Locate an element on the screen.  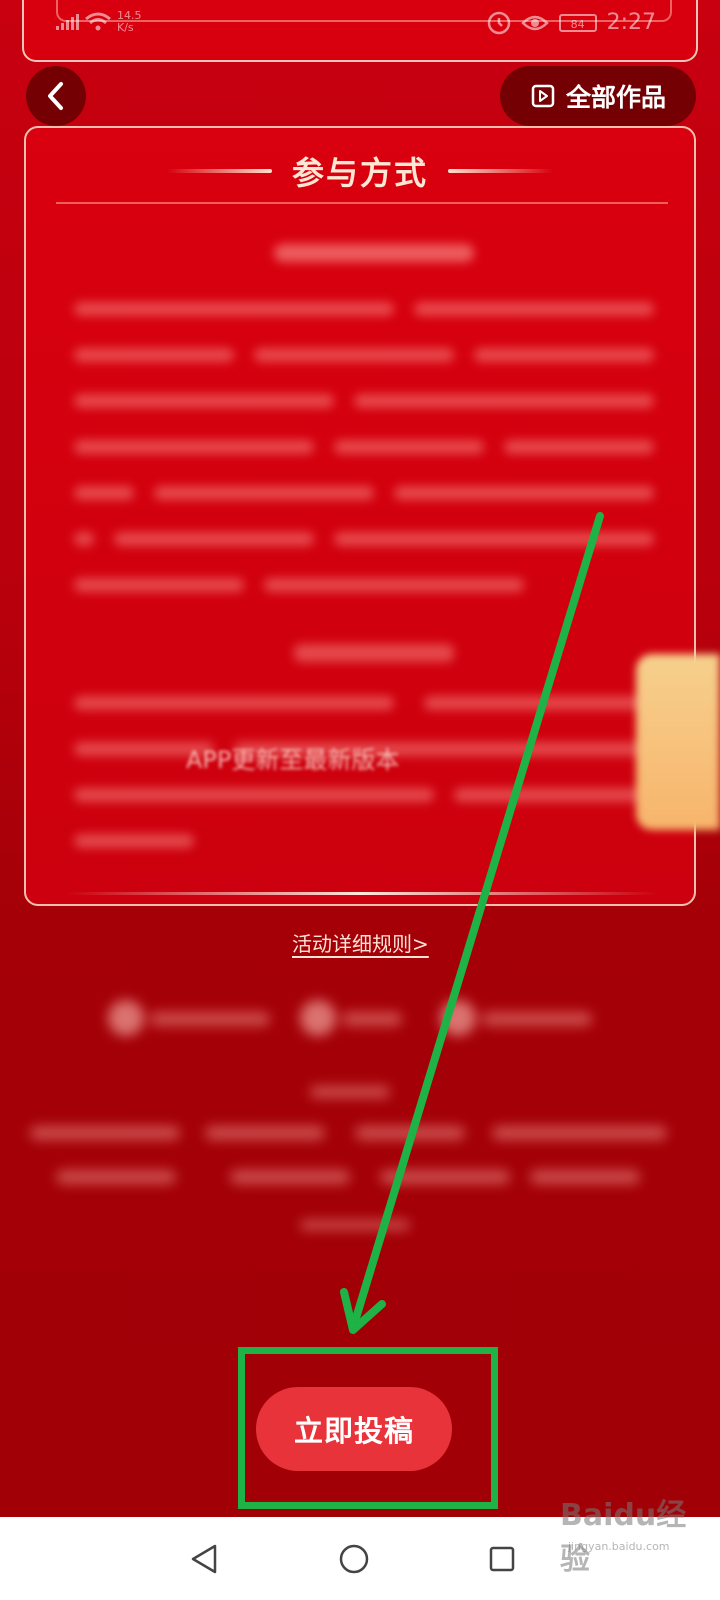
baidu-jingyan-watermark: Baidu经验 jingyan.baidu.com is located at coordinates (635, 1533).